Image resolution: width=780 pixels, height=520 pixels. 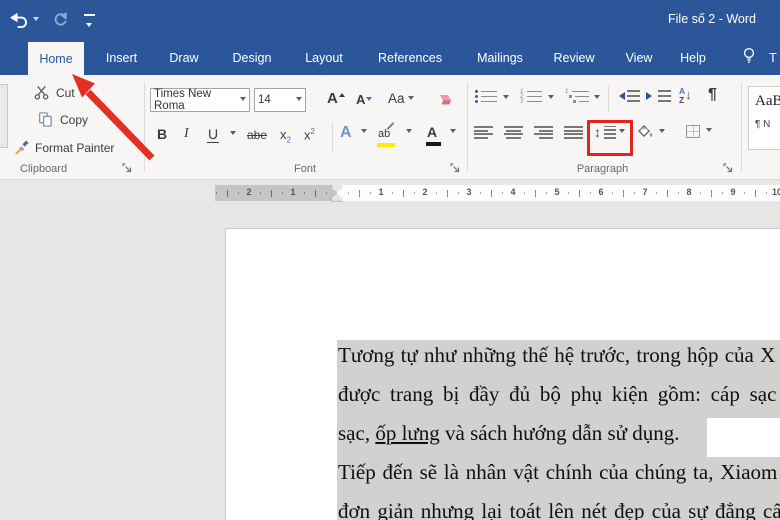 I want to click on copy-button: Copy, so click(x=63, y=119).